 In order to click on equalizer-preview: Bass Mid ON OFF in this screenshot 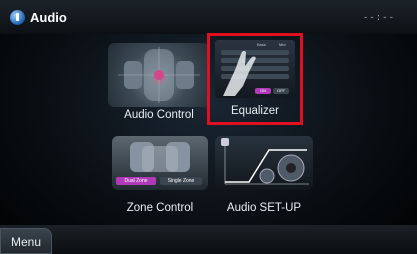, I will do `click(255, 69)`.